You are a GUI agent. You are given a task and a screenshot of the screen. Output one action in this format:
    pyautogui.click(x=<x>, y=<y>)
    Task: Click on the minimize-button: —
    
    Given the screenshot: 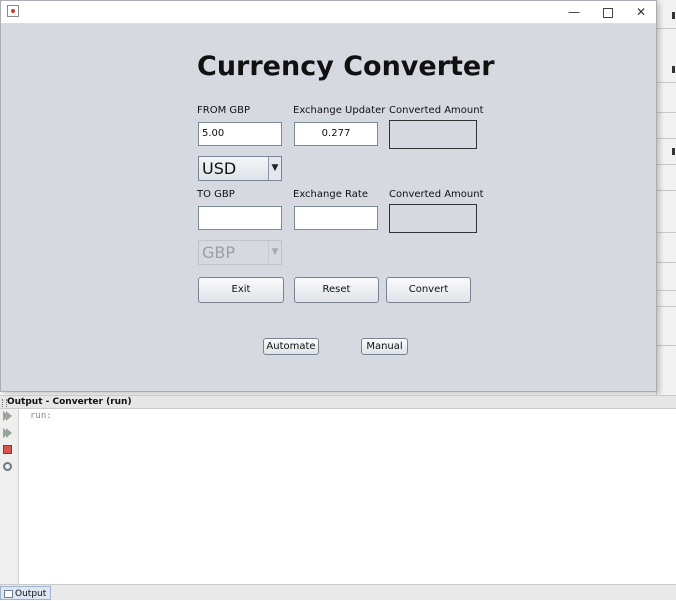 What is the action you would take?
    pyautogui.click(x=574, y=12)
    